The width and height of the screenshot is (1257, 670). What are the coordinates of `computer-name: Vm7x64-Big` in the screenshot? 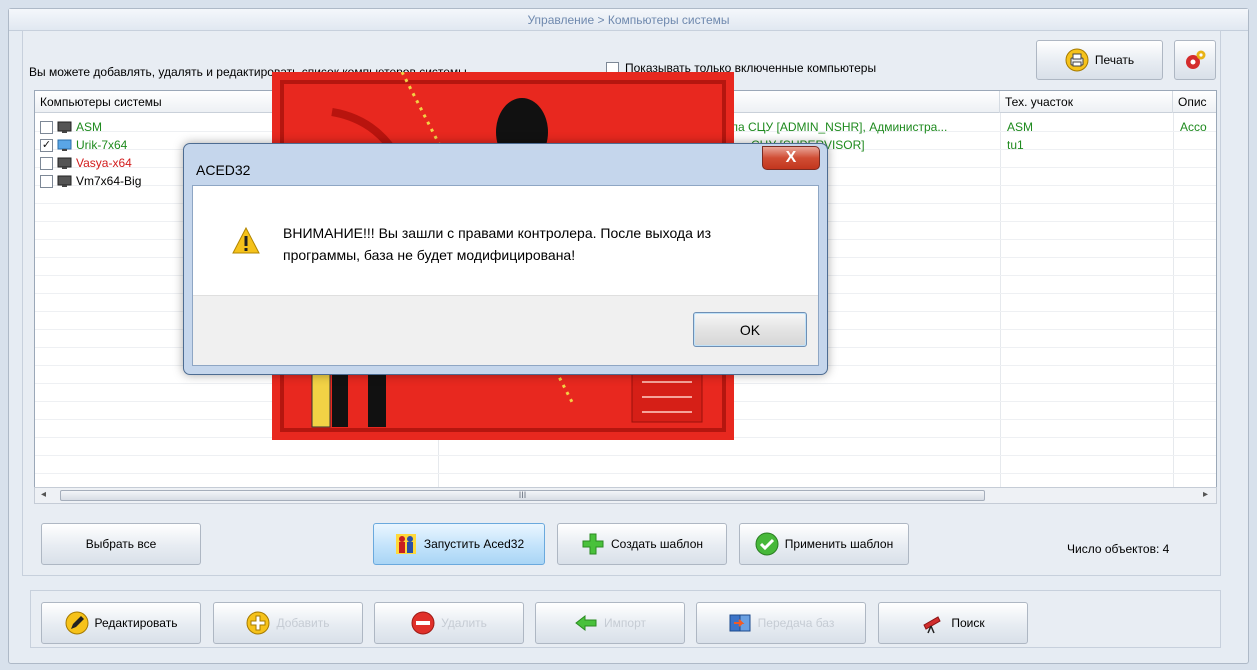 It's located at (109, 181).